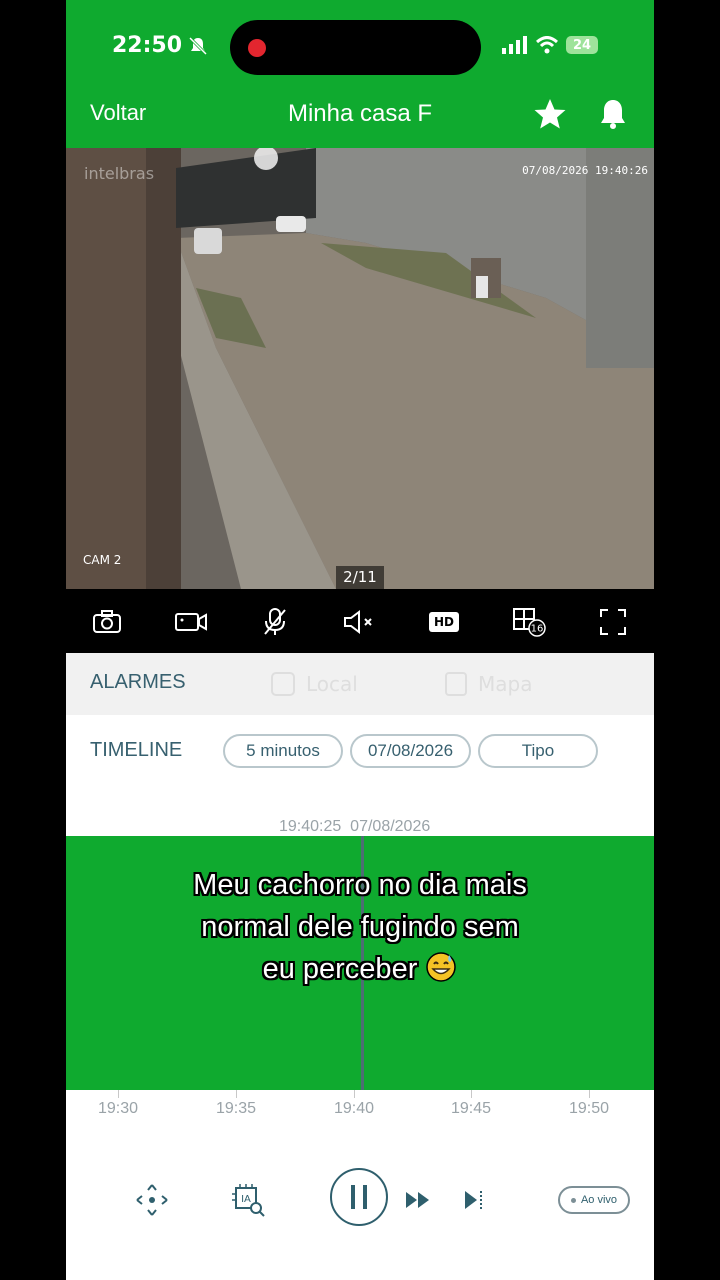 The image size is (720, 1280). What do you see at coordinates (456, 684) in the screenshot?
I see `map-icon` at bounding box center [456, 684].